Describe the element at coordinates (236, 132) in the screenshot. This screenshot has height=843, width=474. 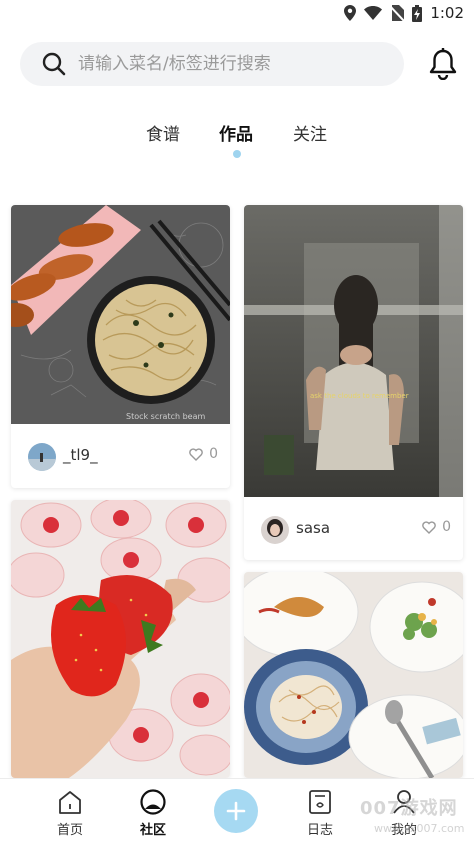
I see `tab-works: 作品` at that location.